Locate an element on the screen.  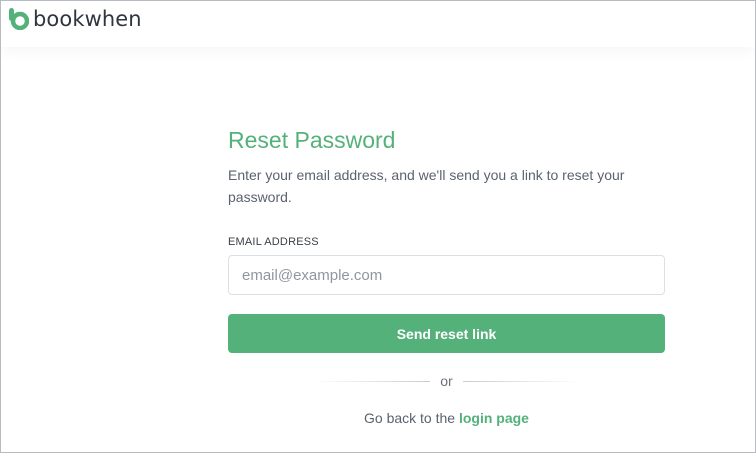
login-page-link: login page is located at coordinates (494, 418).